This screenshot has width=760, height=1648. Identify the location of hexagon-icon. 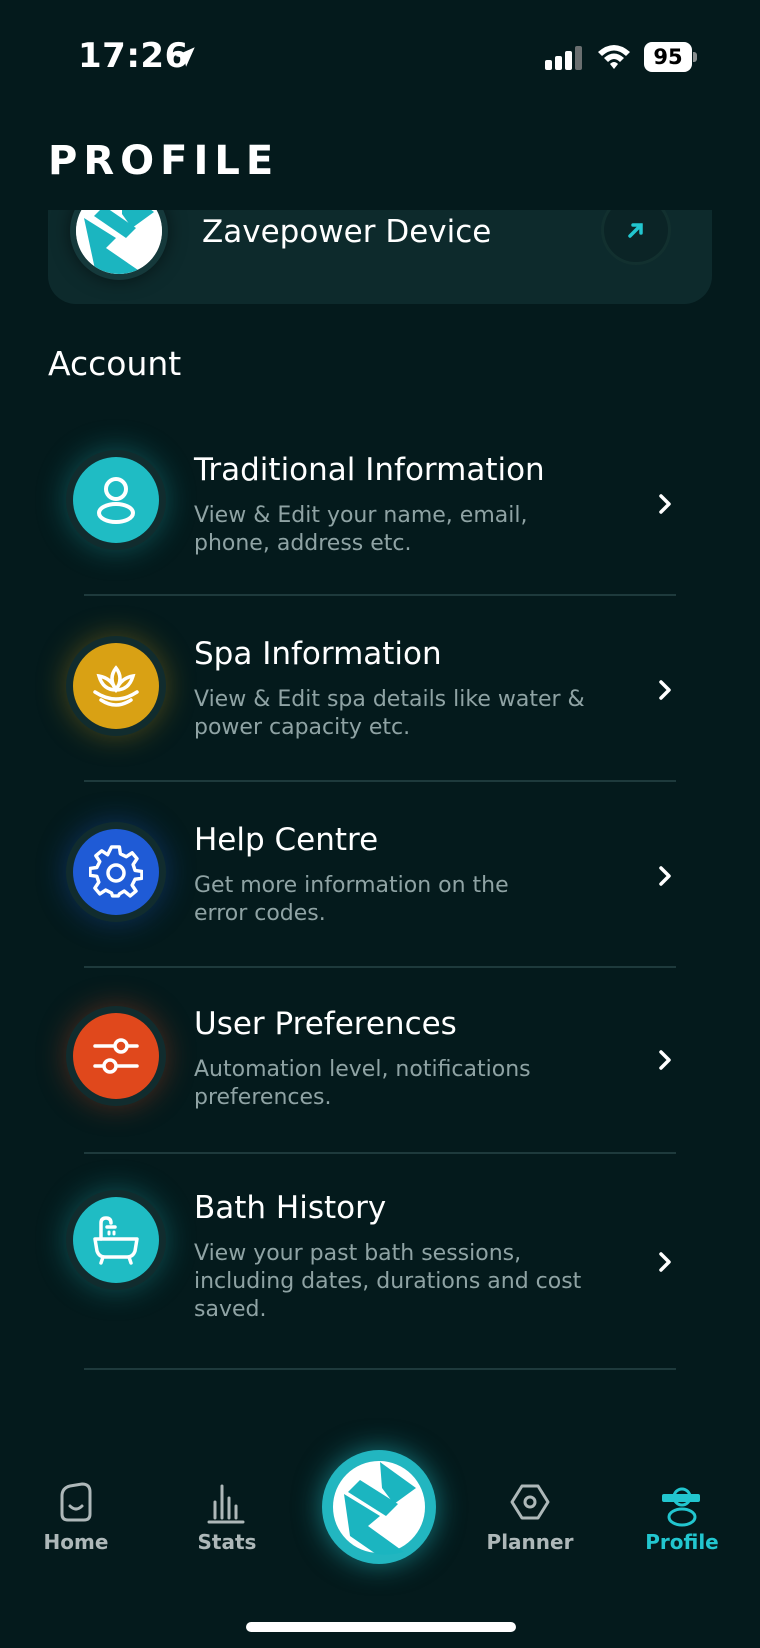
(530, 1502).